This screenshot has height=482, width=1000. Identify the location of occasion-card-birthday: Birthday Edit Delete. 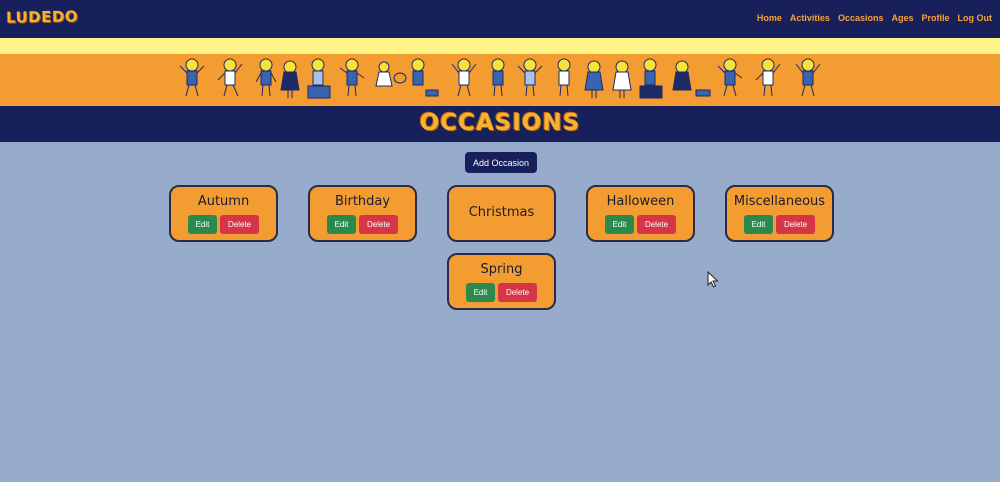
(362, 213).